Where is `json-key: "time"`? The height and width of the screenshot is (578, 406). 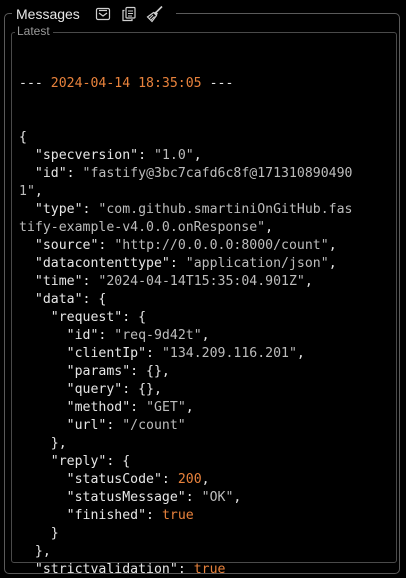 json-key: "time" is located at coordinates (58, 281).